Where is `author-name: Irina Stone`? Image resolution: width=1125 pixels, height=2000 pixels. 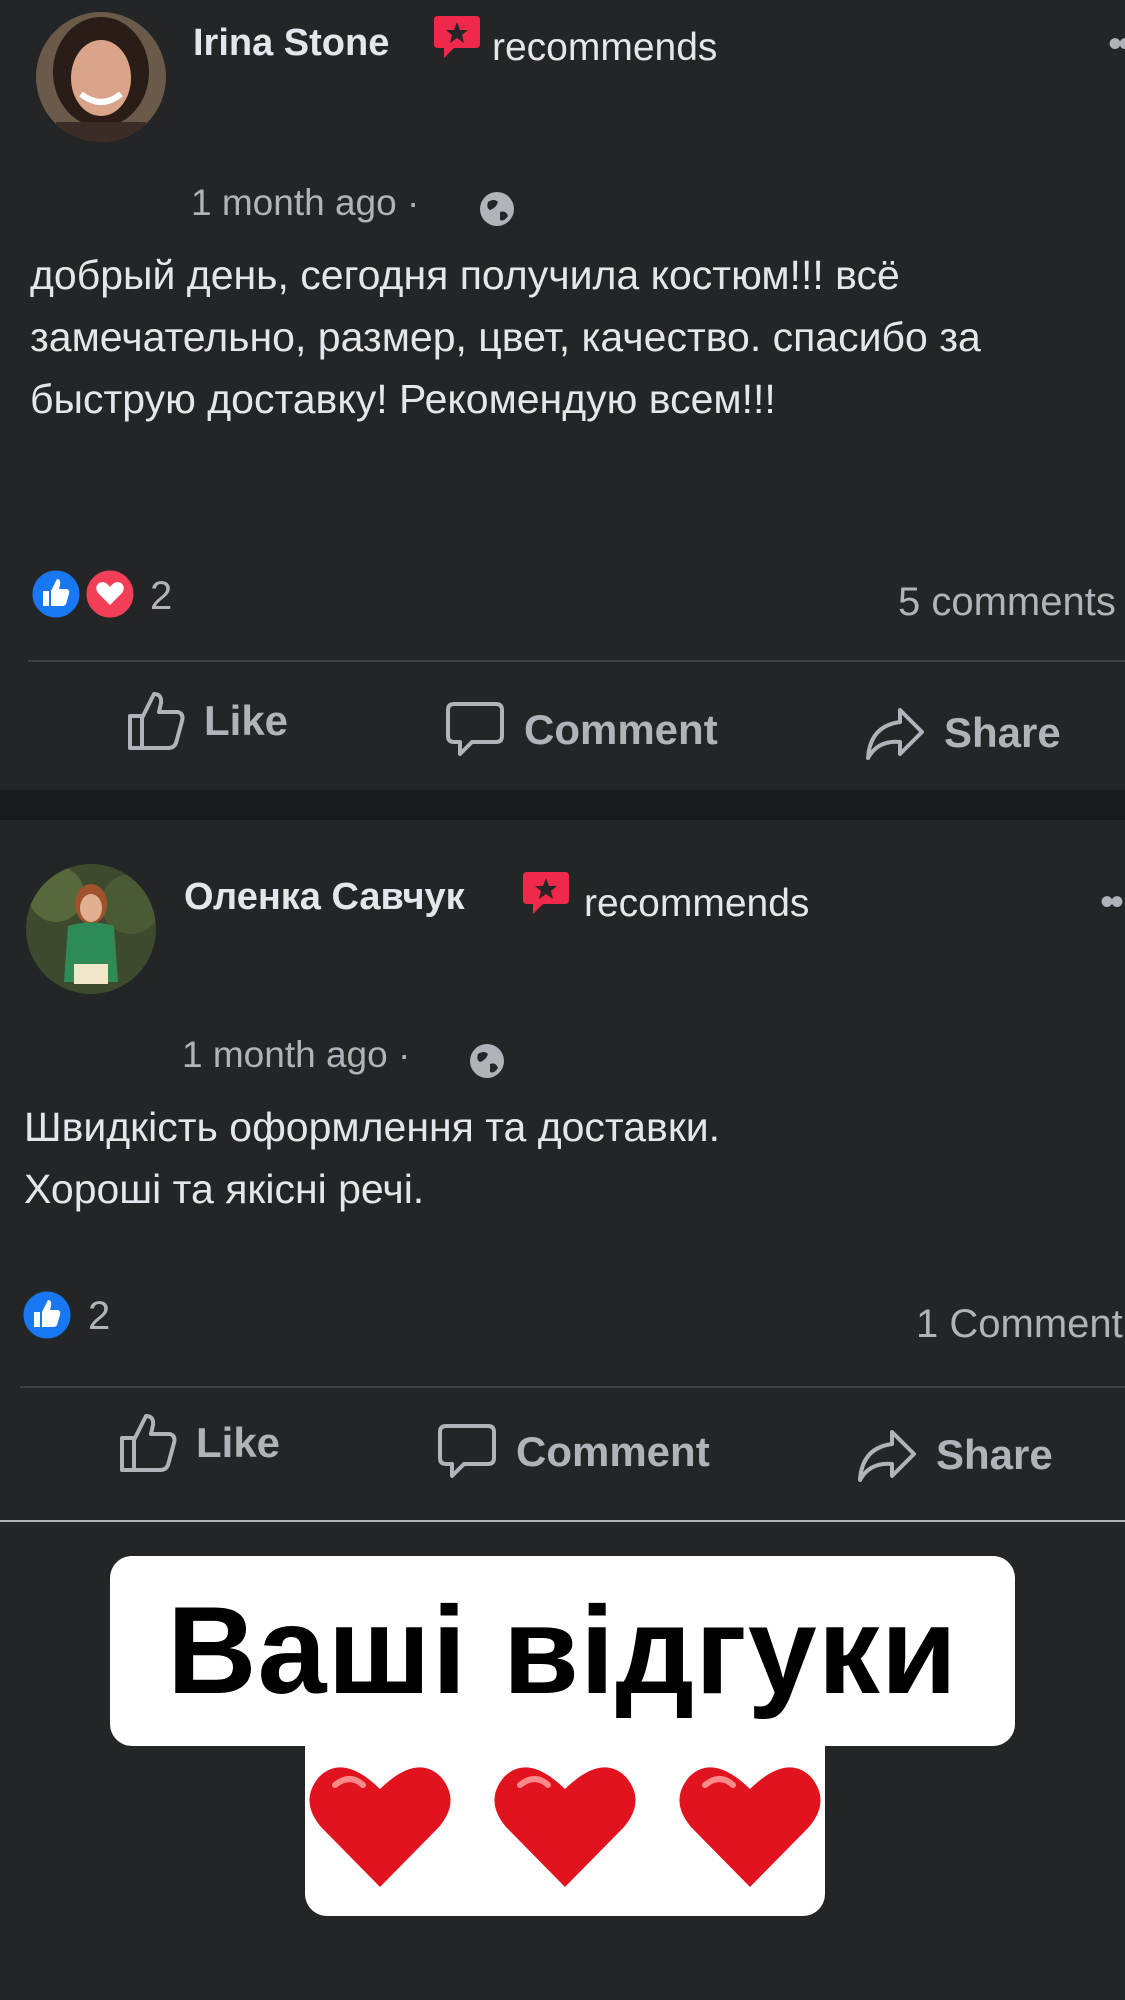
author-name: Irina Stone is located at coordinates (291, 43).